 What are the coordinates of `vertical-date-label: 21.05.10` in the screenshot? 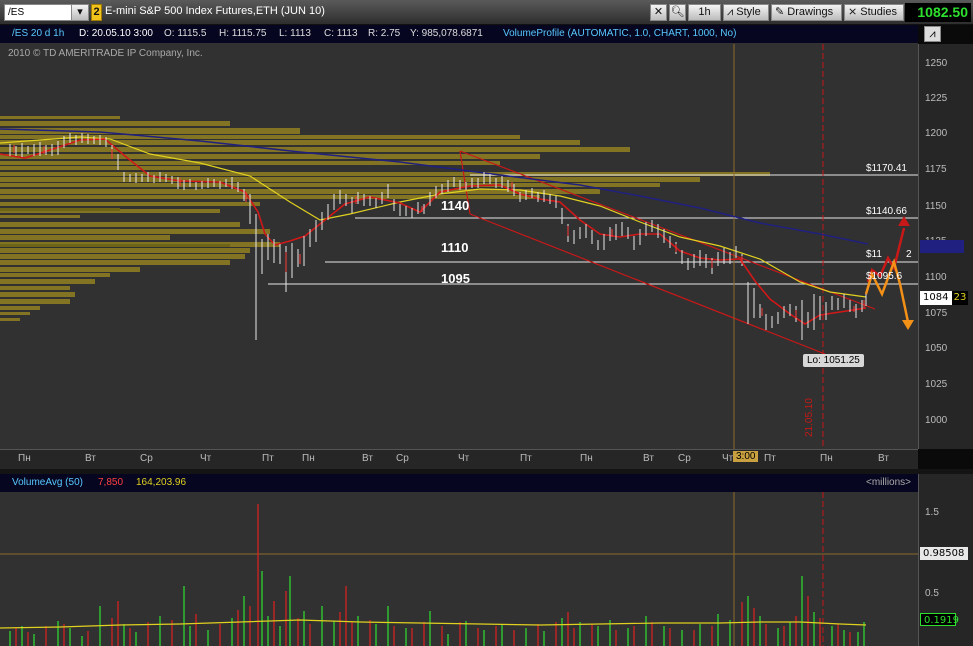 It's located at (809, 417).